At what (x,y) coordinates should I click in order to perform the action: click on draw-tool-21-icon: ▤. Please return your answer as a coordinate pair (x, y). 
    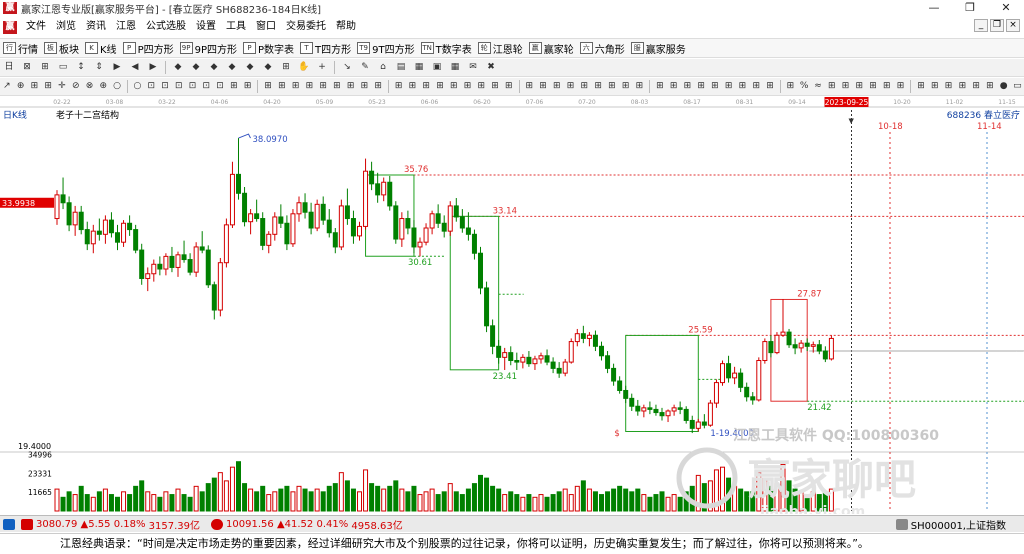
    Looking at the image, I should click on (401, 67).